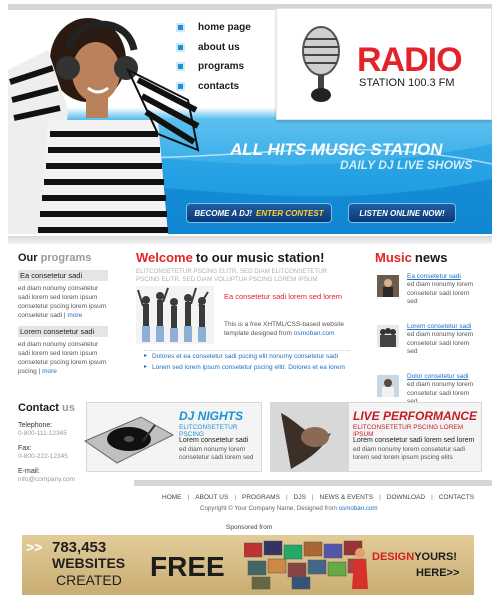 The width and height of the screenshot is (500, 602). I want to click on news-item-title: Dolor consetetur sadi, so click(437, 376).